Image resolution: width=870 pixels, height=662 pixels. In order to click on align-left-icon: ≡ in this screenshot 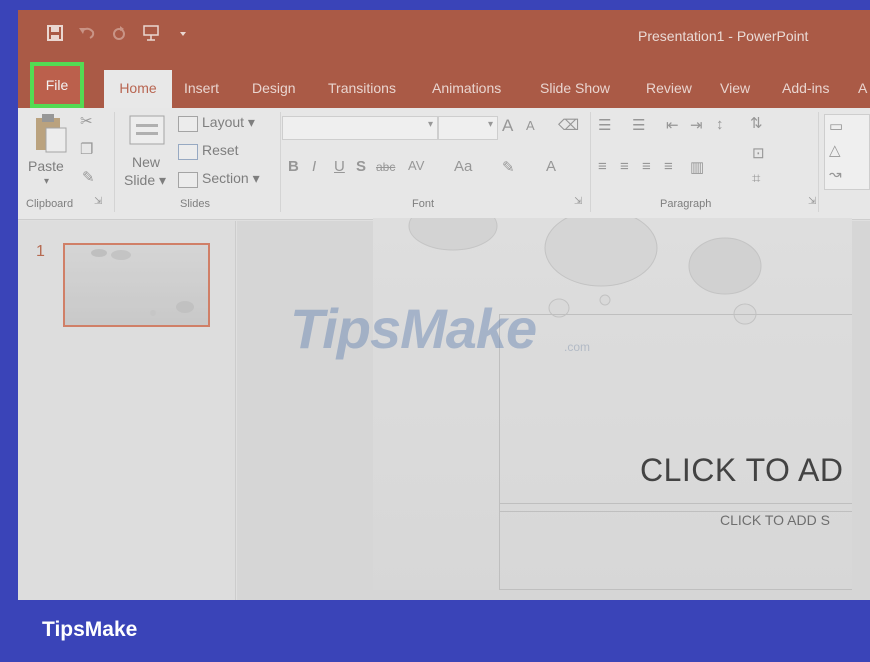, I will do `click(602, 166)`.